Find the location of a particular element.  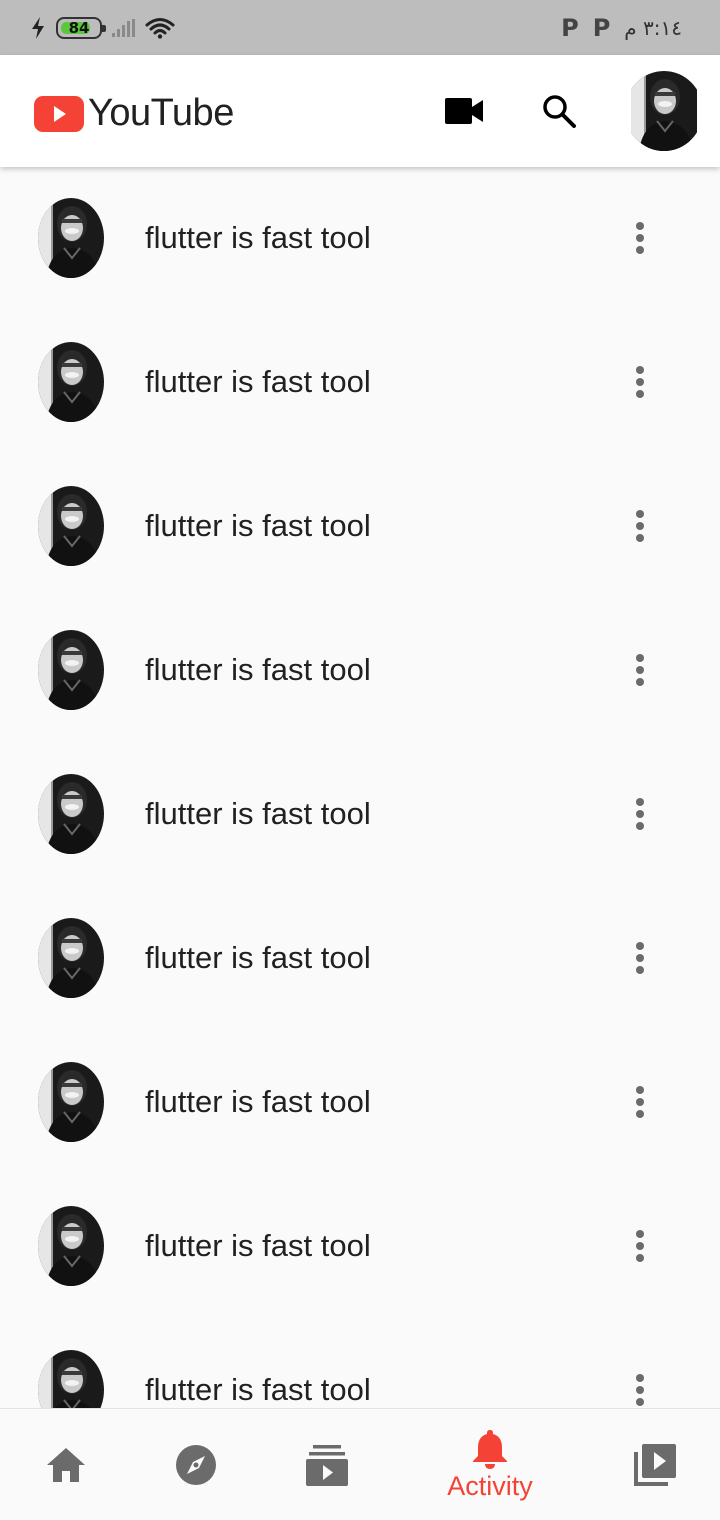

subscriptions-icon is located at coordinates (327, 1465).